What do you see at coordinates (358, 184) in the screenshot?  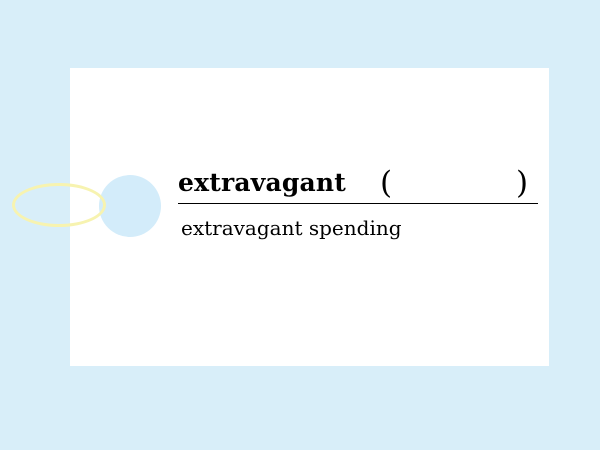 I see `headword-line: extravagant ( )` at bounding box center [358, 184].